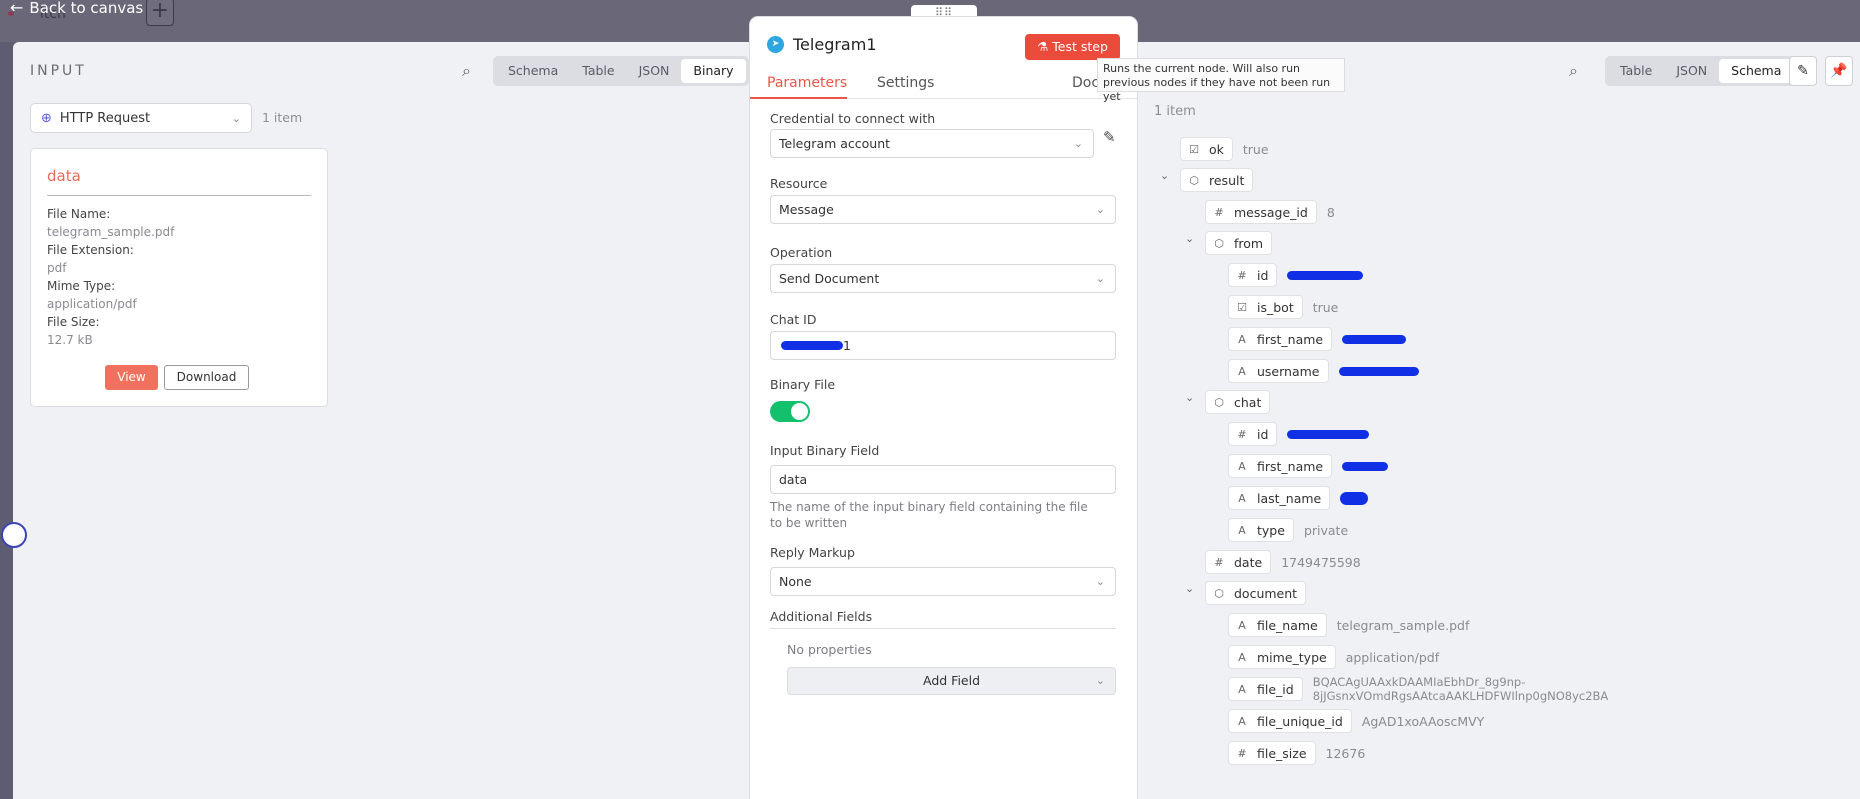  Describe the element at coordinates (1839, 71) in the screenshot. I see `pin-data-button: 📌` at that location.